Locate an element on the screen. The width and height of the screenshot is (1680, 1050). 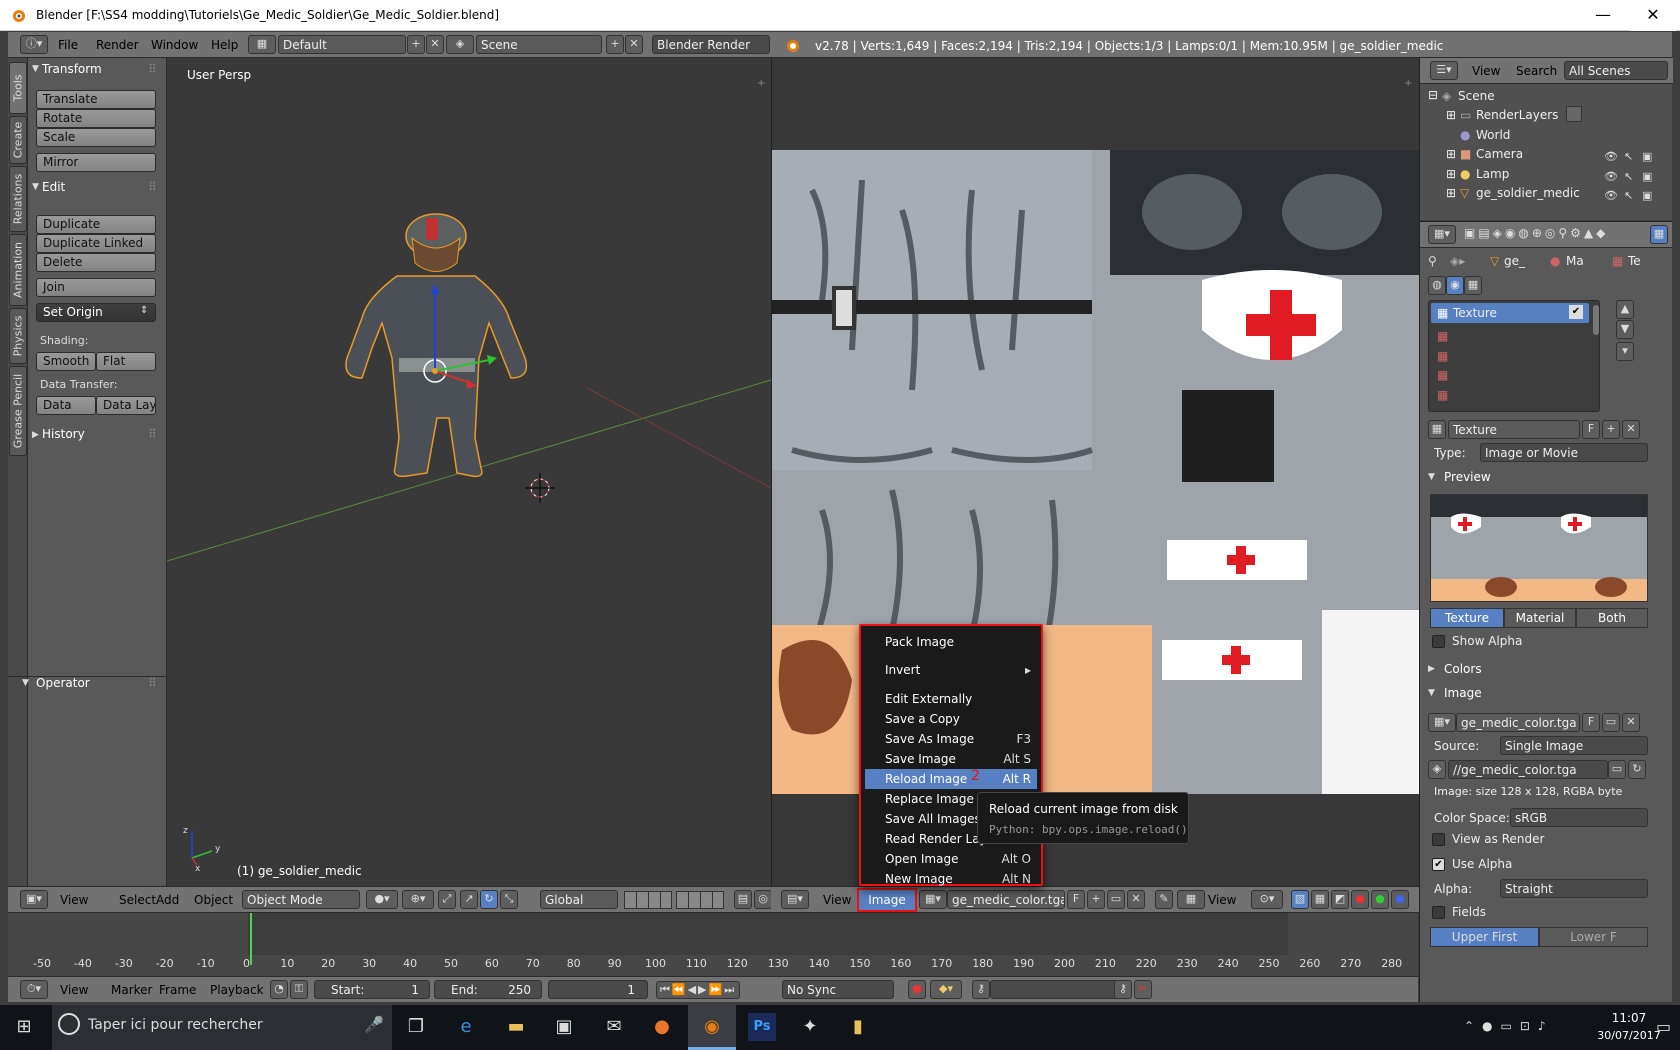
data-layout-button: Data Layo is located at coordinates (126, 405).